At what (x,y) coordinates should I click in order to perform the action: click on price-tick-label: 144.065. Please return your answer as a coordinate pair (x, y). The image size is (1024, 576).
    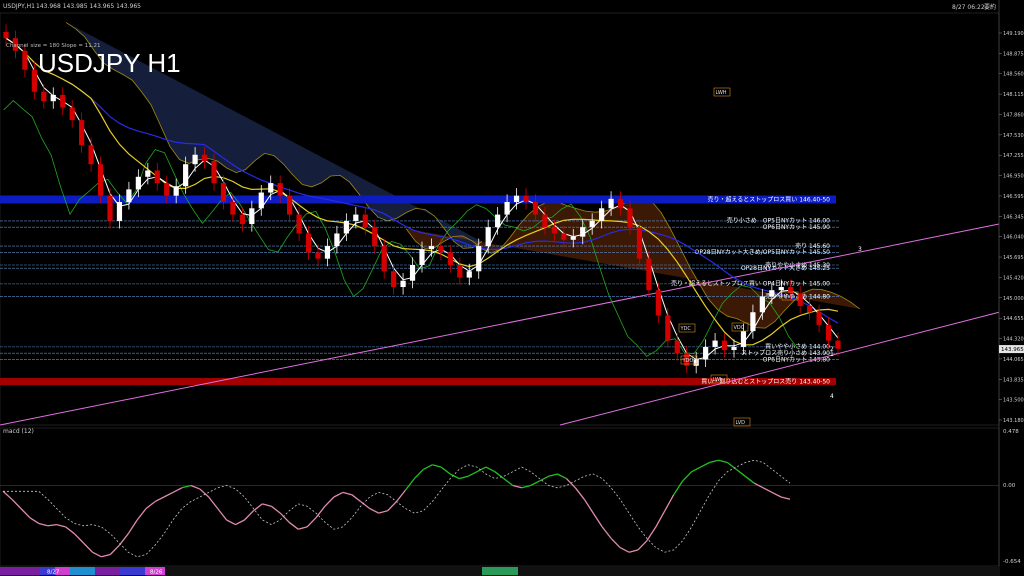
    Looking at the image, I should click on (1013, 360).